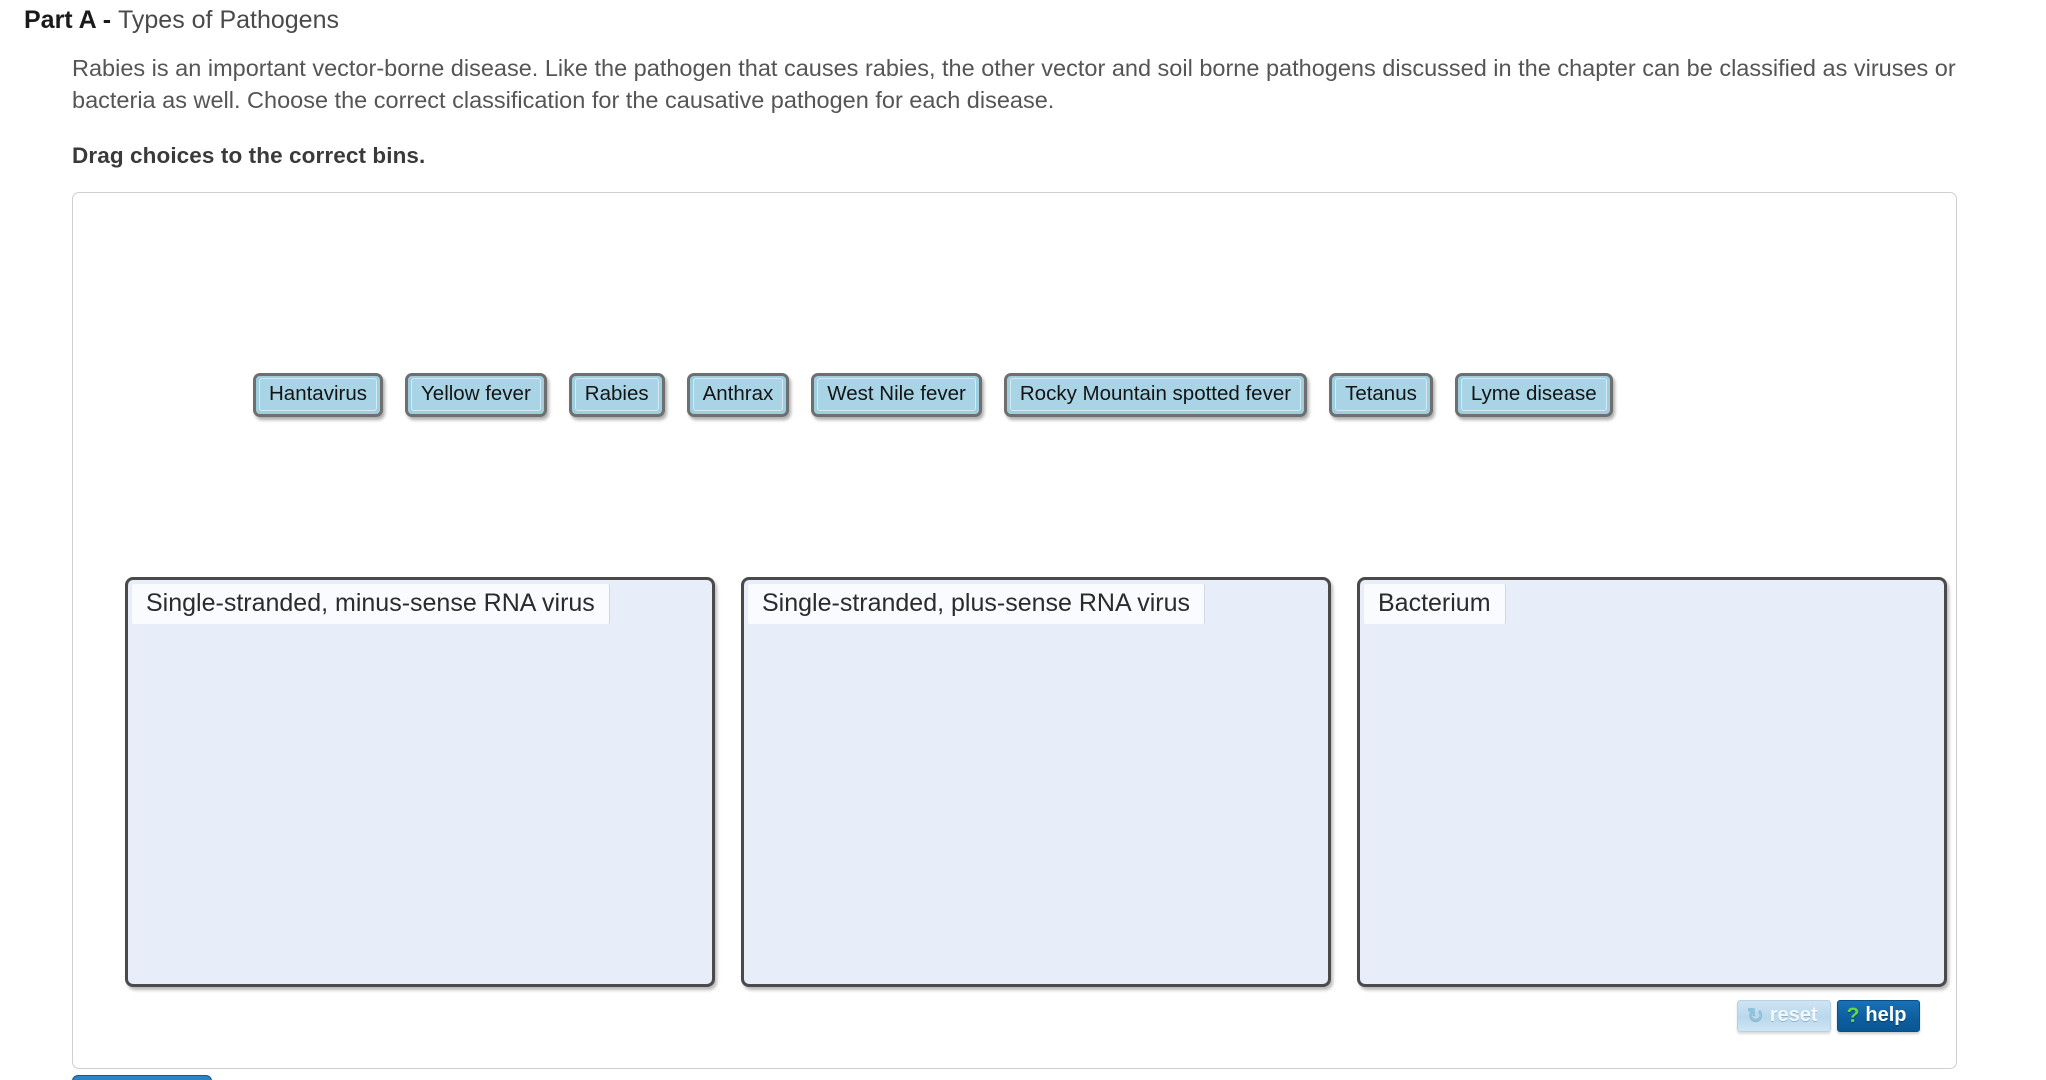 The width and height of the screenshot is (2046, 1080). I want to click on choice-chip-label: Lyme disease, so click(1533, 394).